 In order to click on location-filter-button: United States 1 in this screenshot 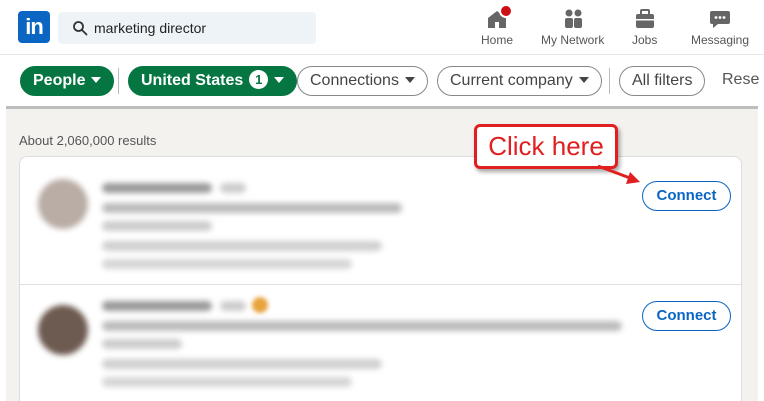, I will do `click(213, 81)`.